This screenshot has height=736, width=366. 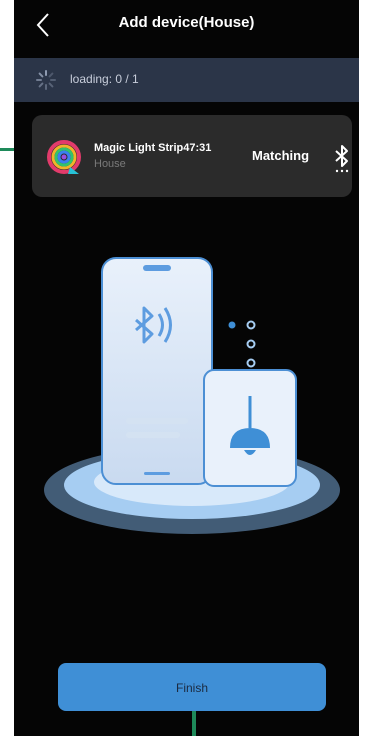 I want to click on finish-button: Finish, so click(x=192, y=687).